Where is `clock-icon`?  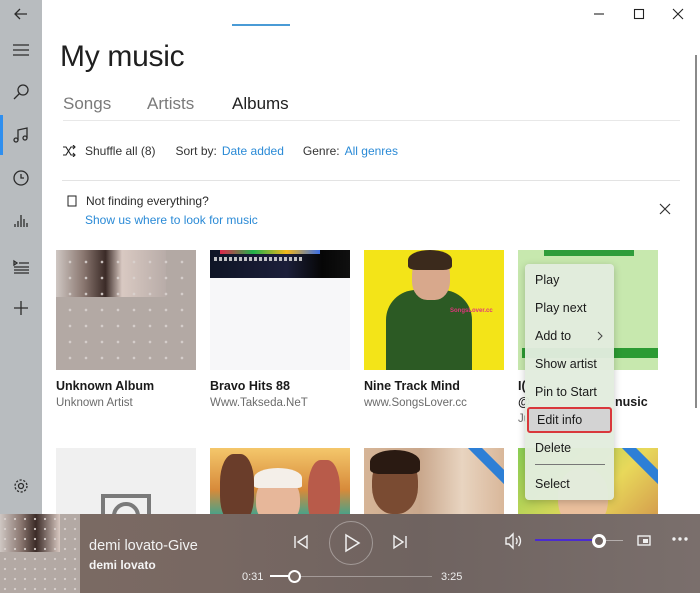
clock-icon is located at coordinates (21, 178).